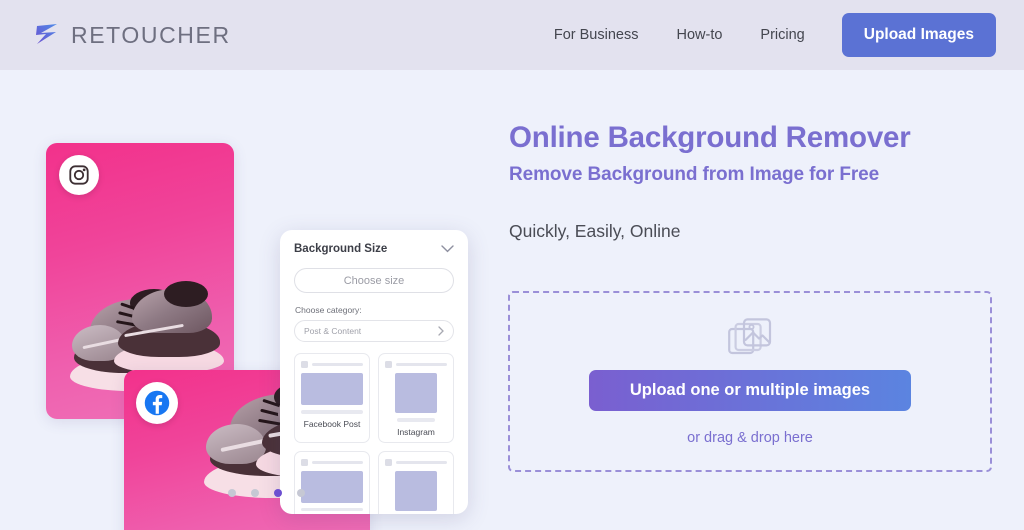 The width and height of the screenshot is (1024, 530). Describe the element at coordinates (918, 35) in the screenshot. I see `upload-images-button: Upload Images` at that location.